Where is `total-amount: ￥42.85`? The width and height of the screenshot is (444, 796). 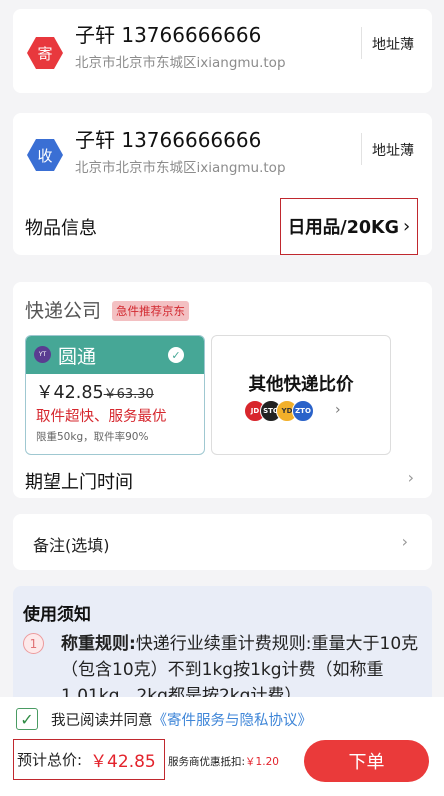 total-amount: ￥42.85 is located at coordinates (123, 762).